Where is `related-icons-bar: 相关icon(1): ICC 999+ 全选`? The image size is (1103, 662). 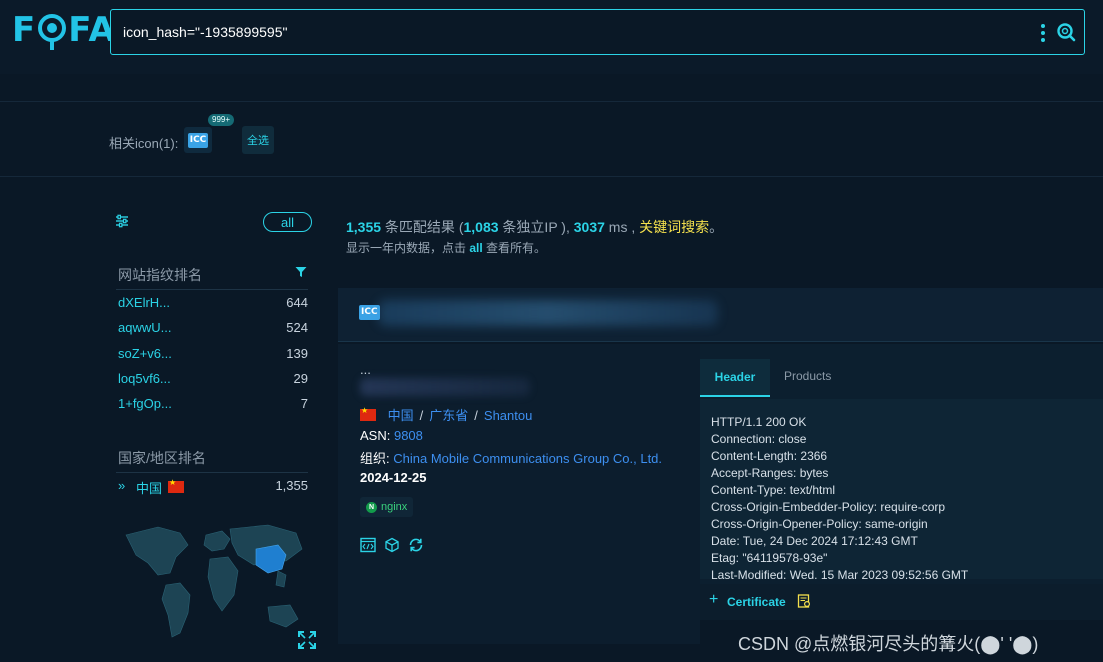 related-icons-bar: 相关icon(1): ICC 999+ 全选 is located at coordinates (551, 140).